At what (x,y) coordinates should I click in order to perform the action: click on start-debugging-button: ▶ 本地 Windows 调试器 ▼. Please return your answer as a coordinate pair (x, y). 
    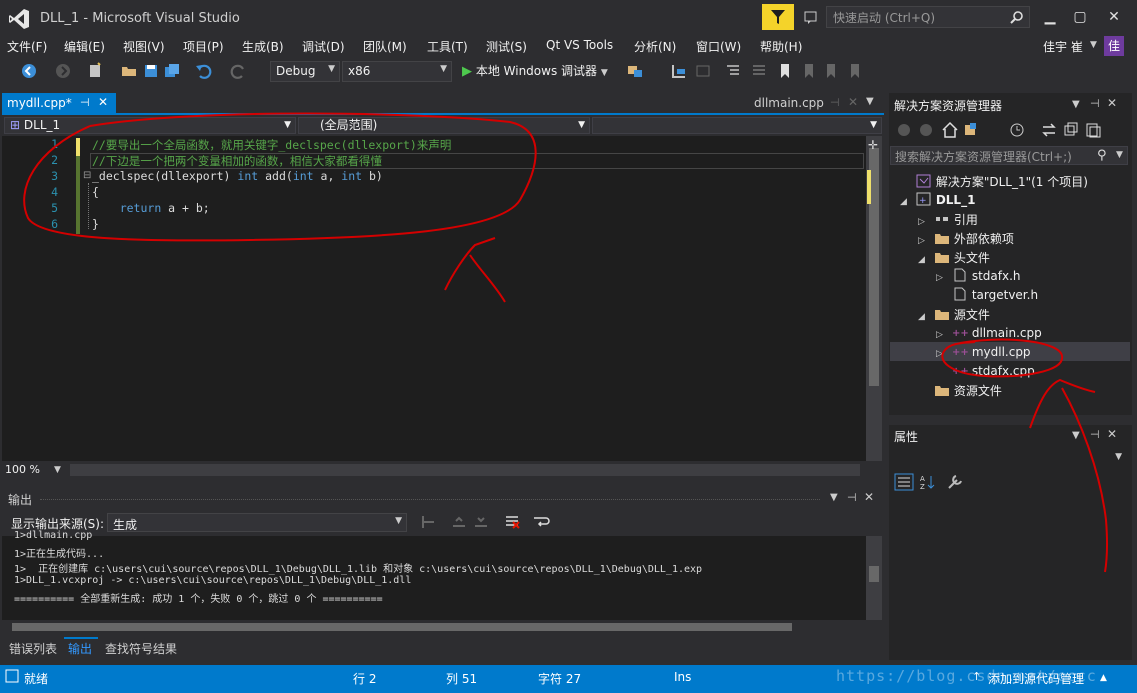
    Looking at the image, I should click on (535, 72).